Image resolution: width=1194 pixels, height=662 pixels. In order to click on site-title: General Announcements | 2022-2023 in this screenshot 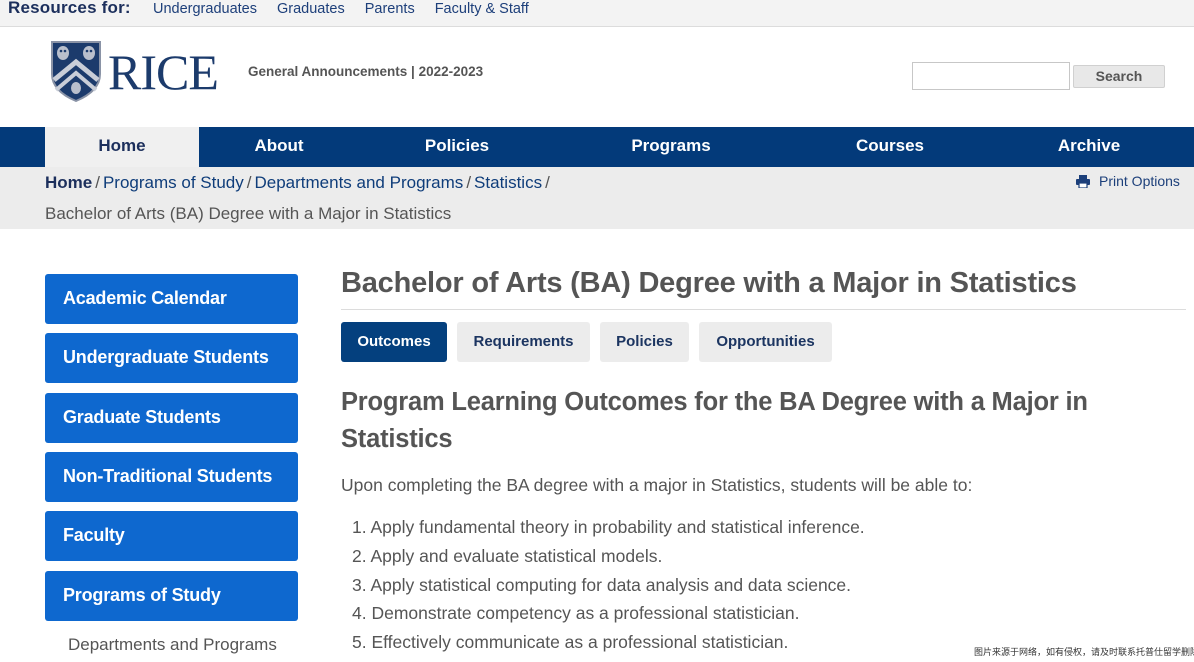, I will do `click(366, 71)`.